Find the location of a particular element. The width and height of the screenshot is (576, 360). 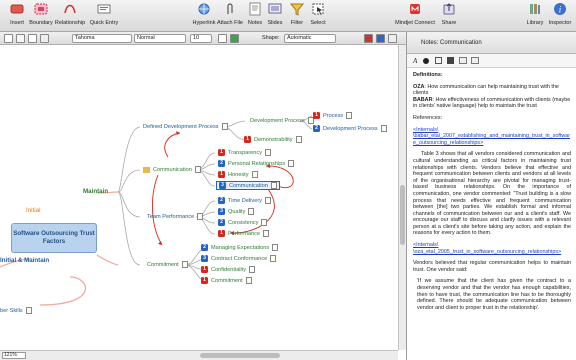

line-color-icon is located at coordinates (20, 38).